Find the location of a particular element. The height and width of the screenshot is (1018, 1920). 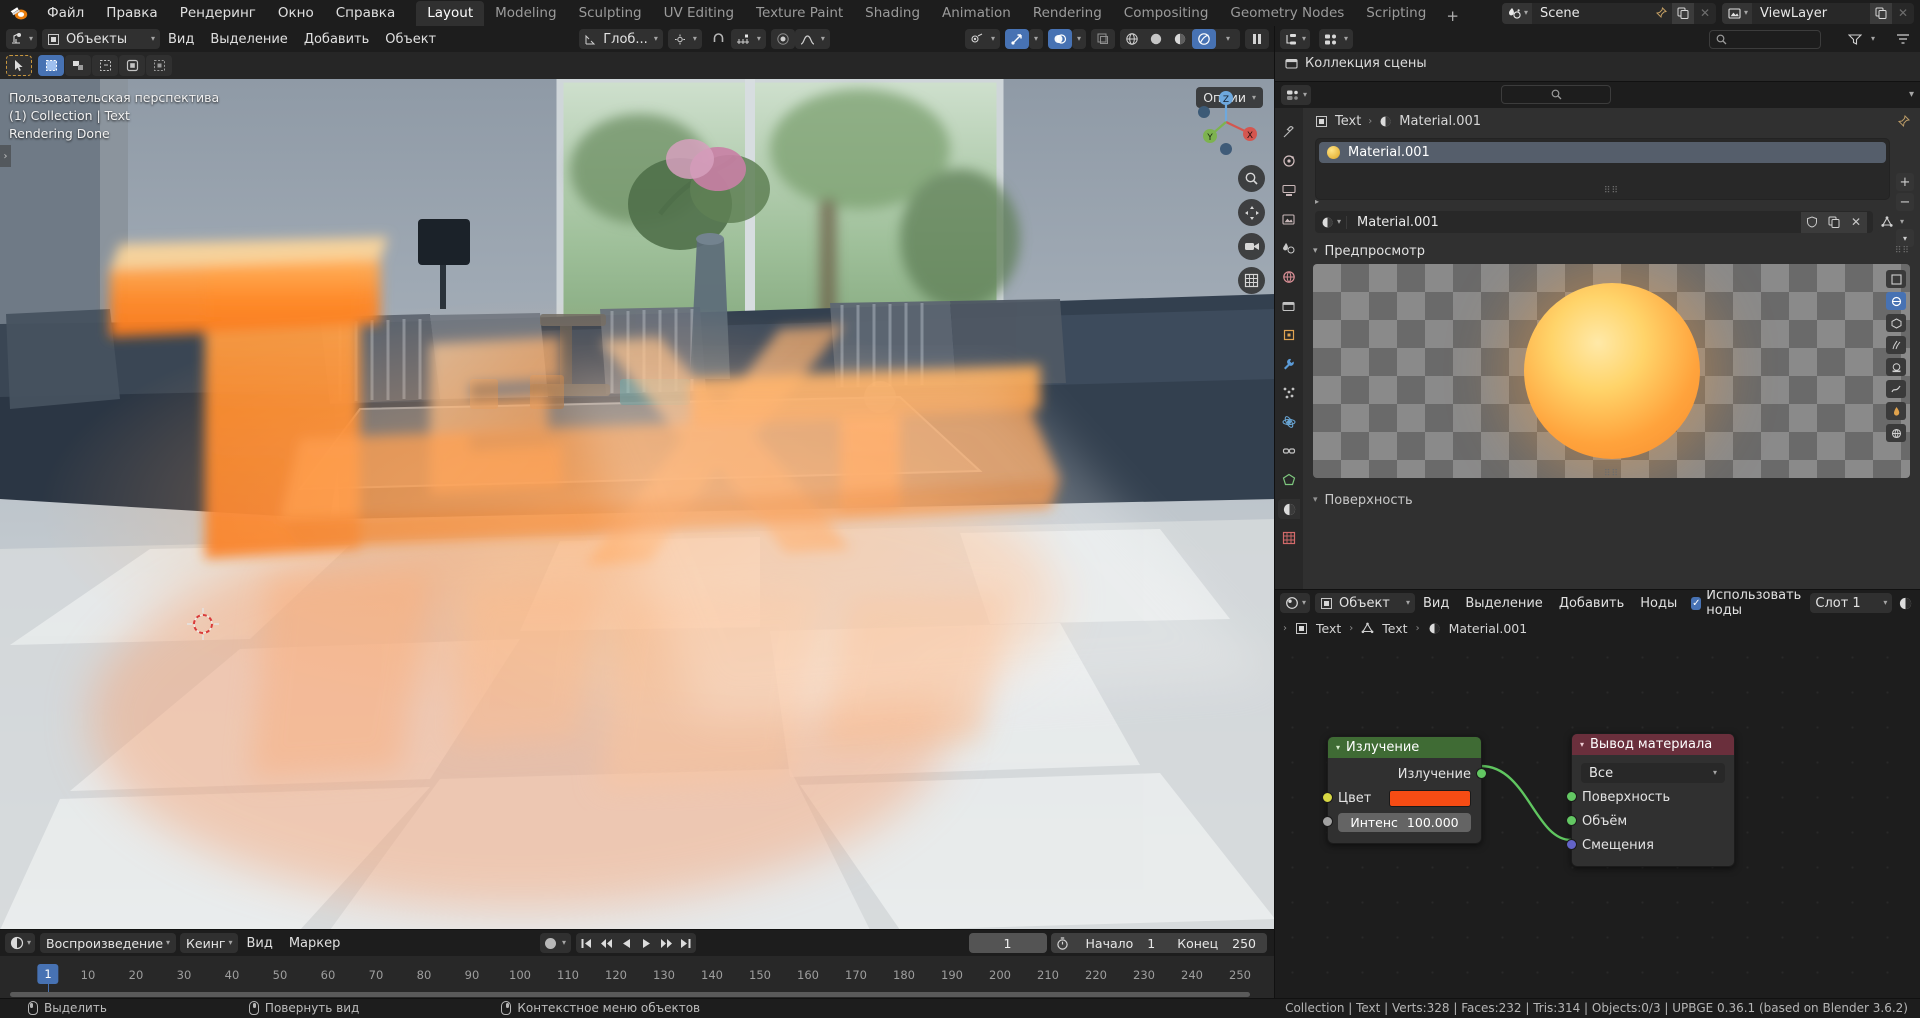

scene-icon: ▾ is located at coordinates (1516, 13).